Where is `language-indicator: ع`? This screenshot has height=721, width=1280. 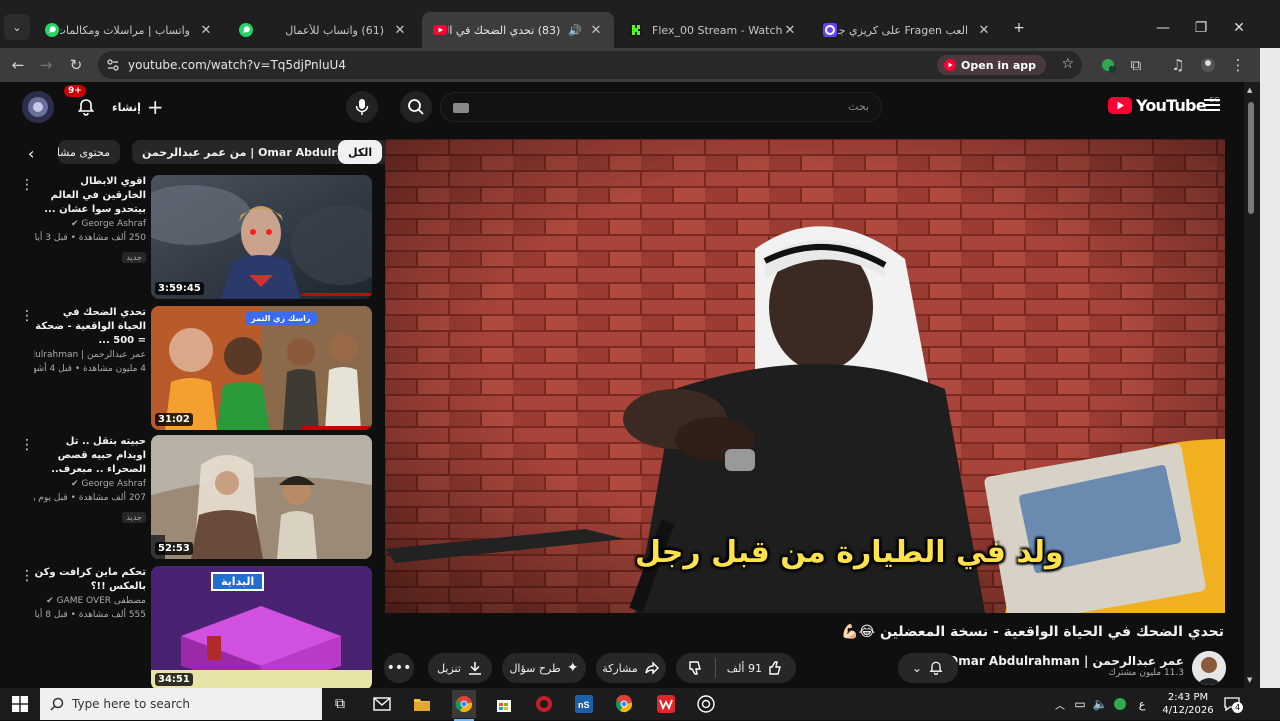
language-indicator: ع is located at coordinates (1142, 704).